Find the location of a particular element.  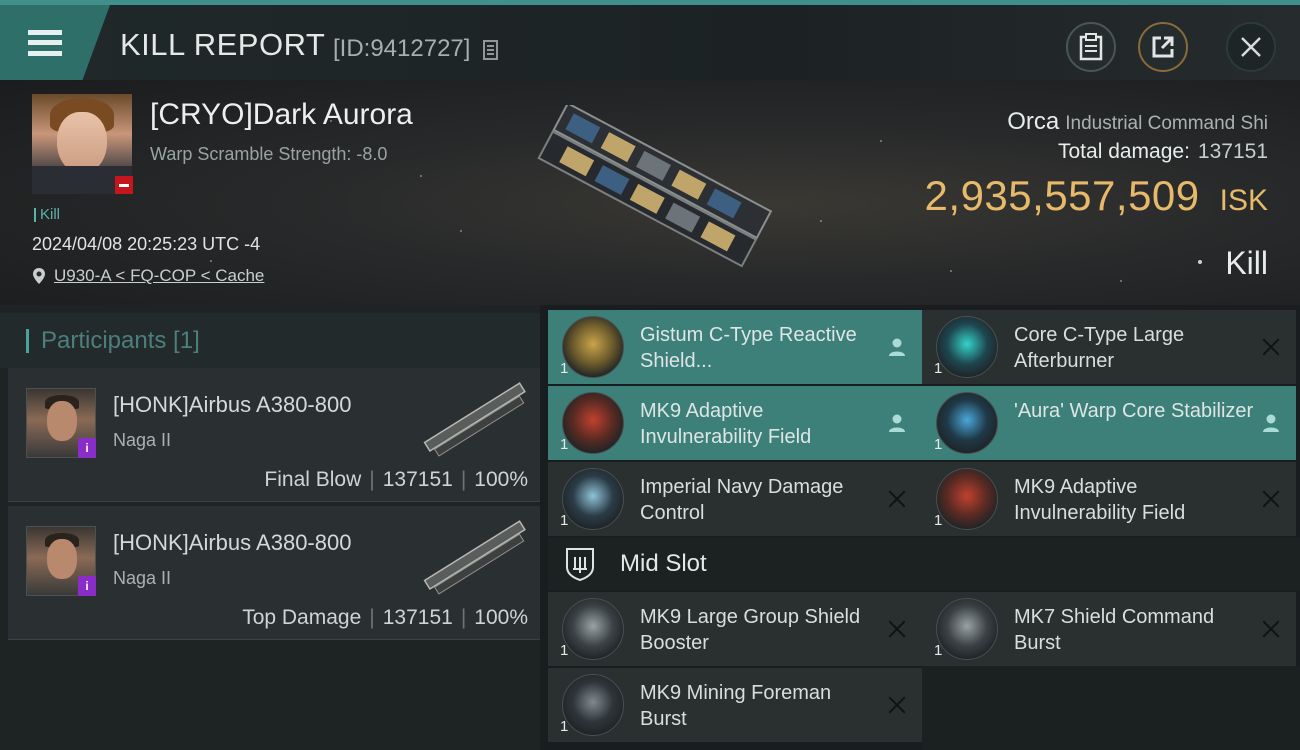

victim-subtitle: Warp Scramble Strength: -8.0 is located at coordinates (269, 154).